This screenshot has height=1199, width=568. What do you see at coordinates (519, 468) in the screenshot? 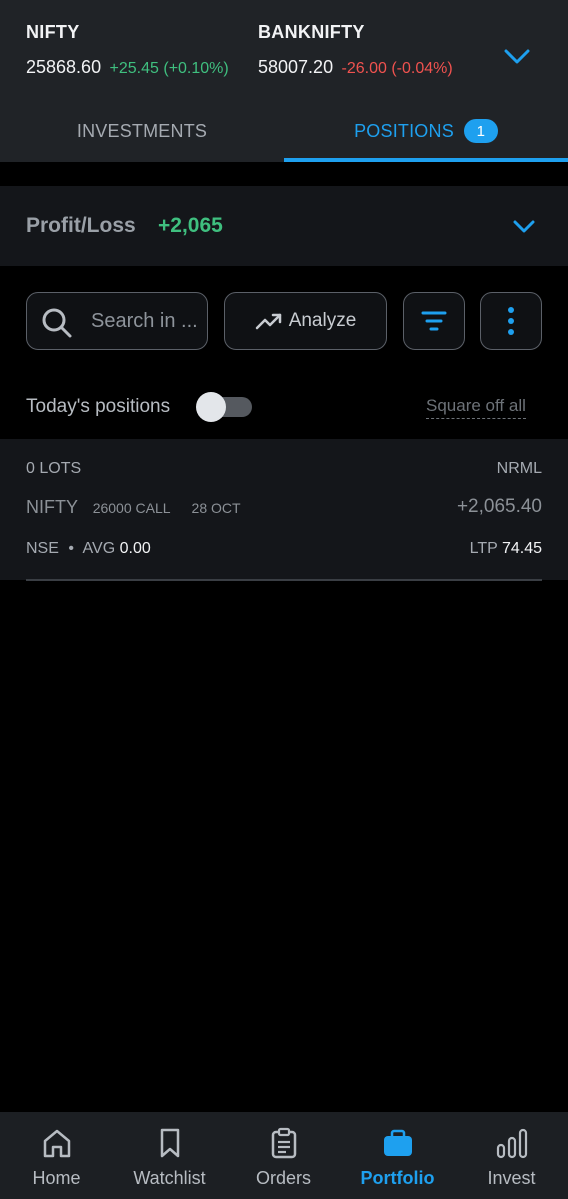
I see `position-product: NRML` at bounding box center [519, 468].